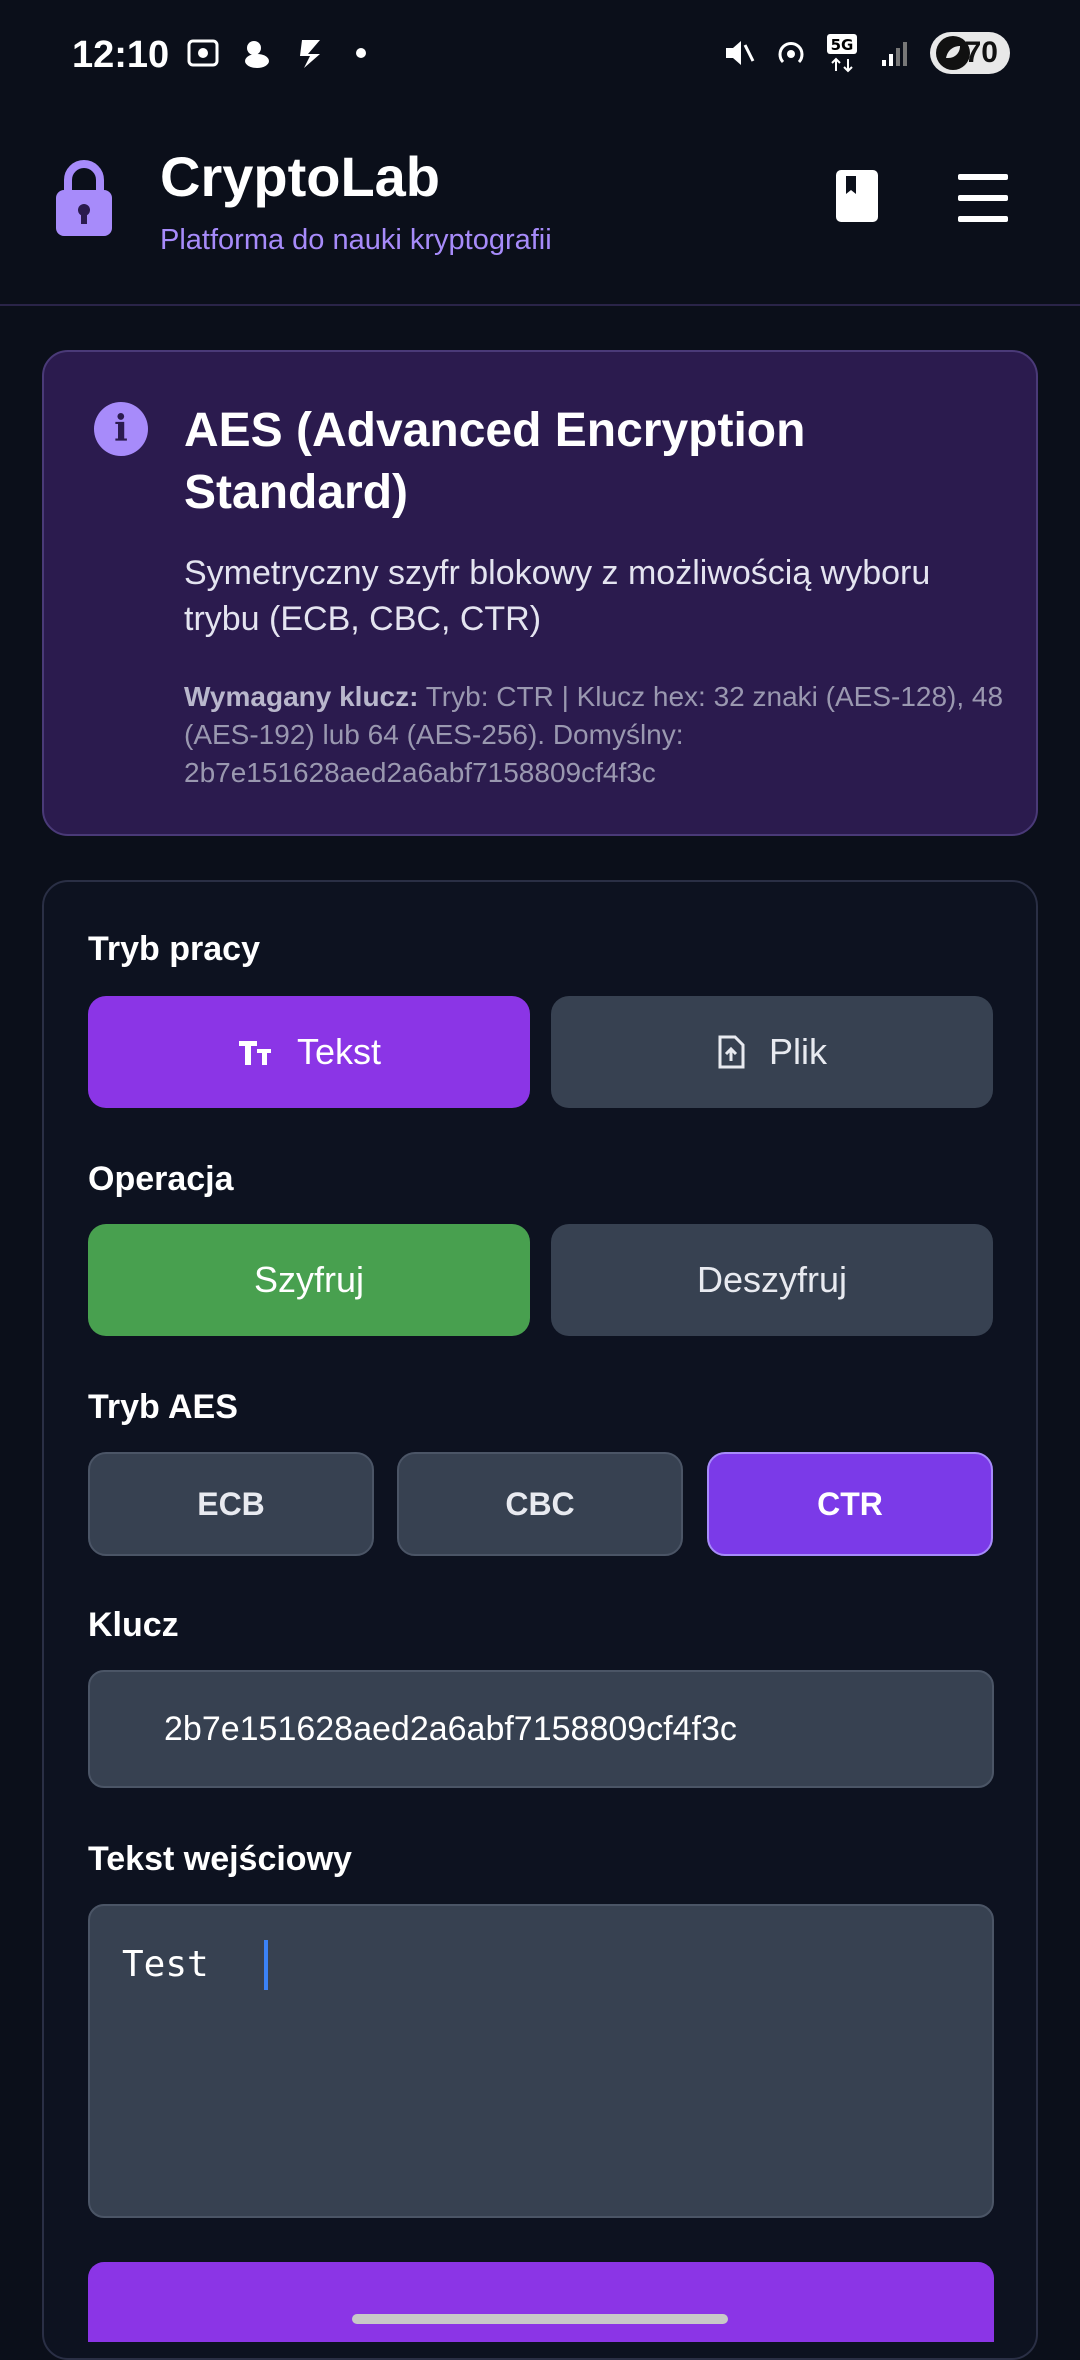  What do you see at coordinates (866, 53) in the screenshot?
I see `status-system-icons: 5G 70` at bounding box center [866, 53].